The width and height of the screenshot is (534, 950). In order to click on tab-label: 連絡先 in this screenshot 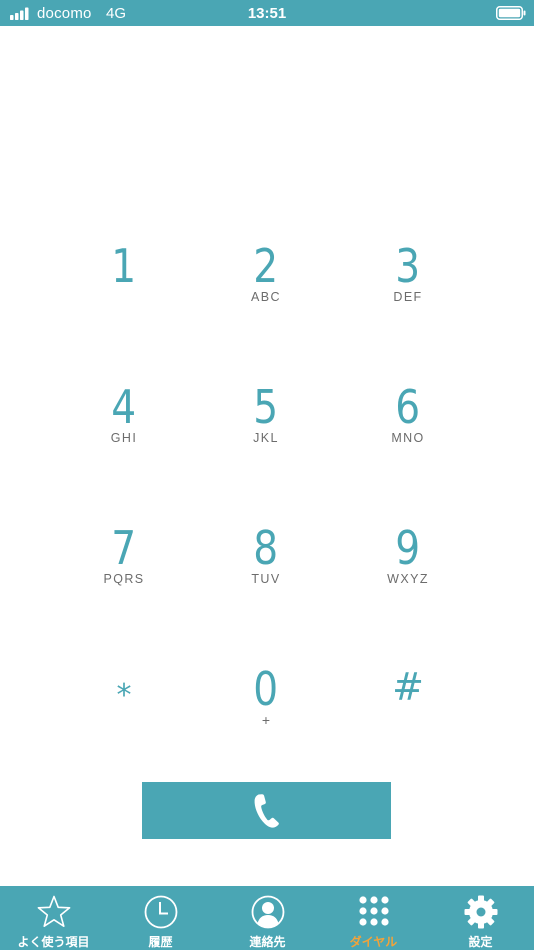, I will do `click(267, 942)`.